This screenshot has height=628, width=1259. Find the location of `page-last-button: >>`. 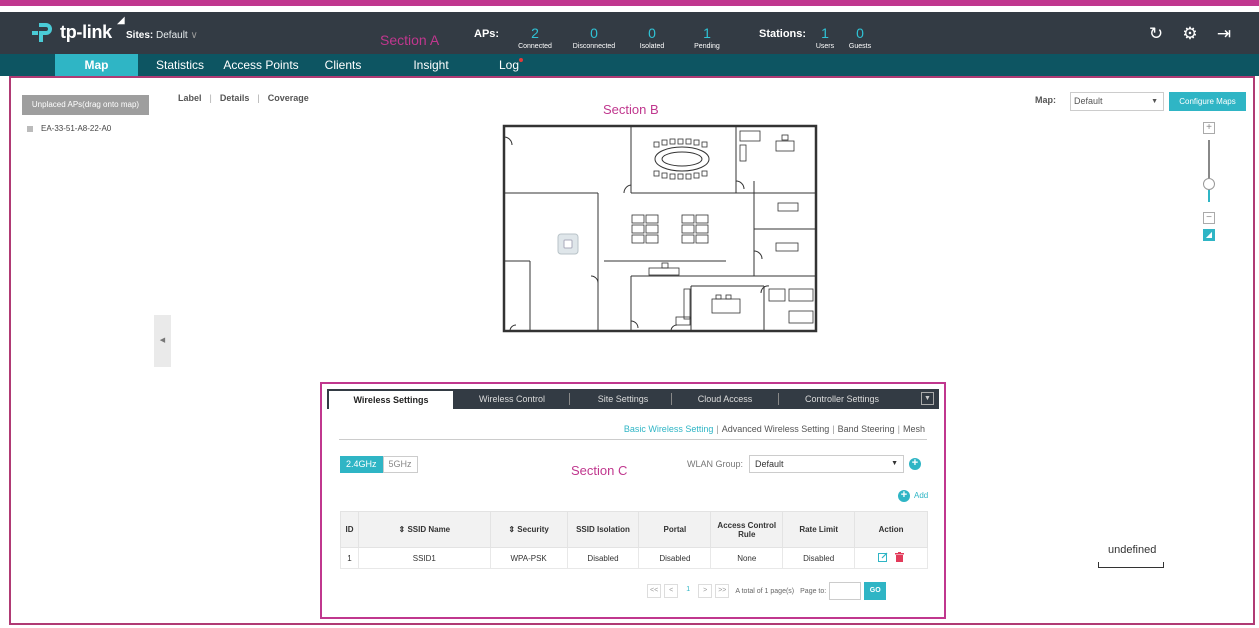

page-last-button: >> is located at coordinates (722, 591).